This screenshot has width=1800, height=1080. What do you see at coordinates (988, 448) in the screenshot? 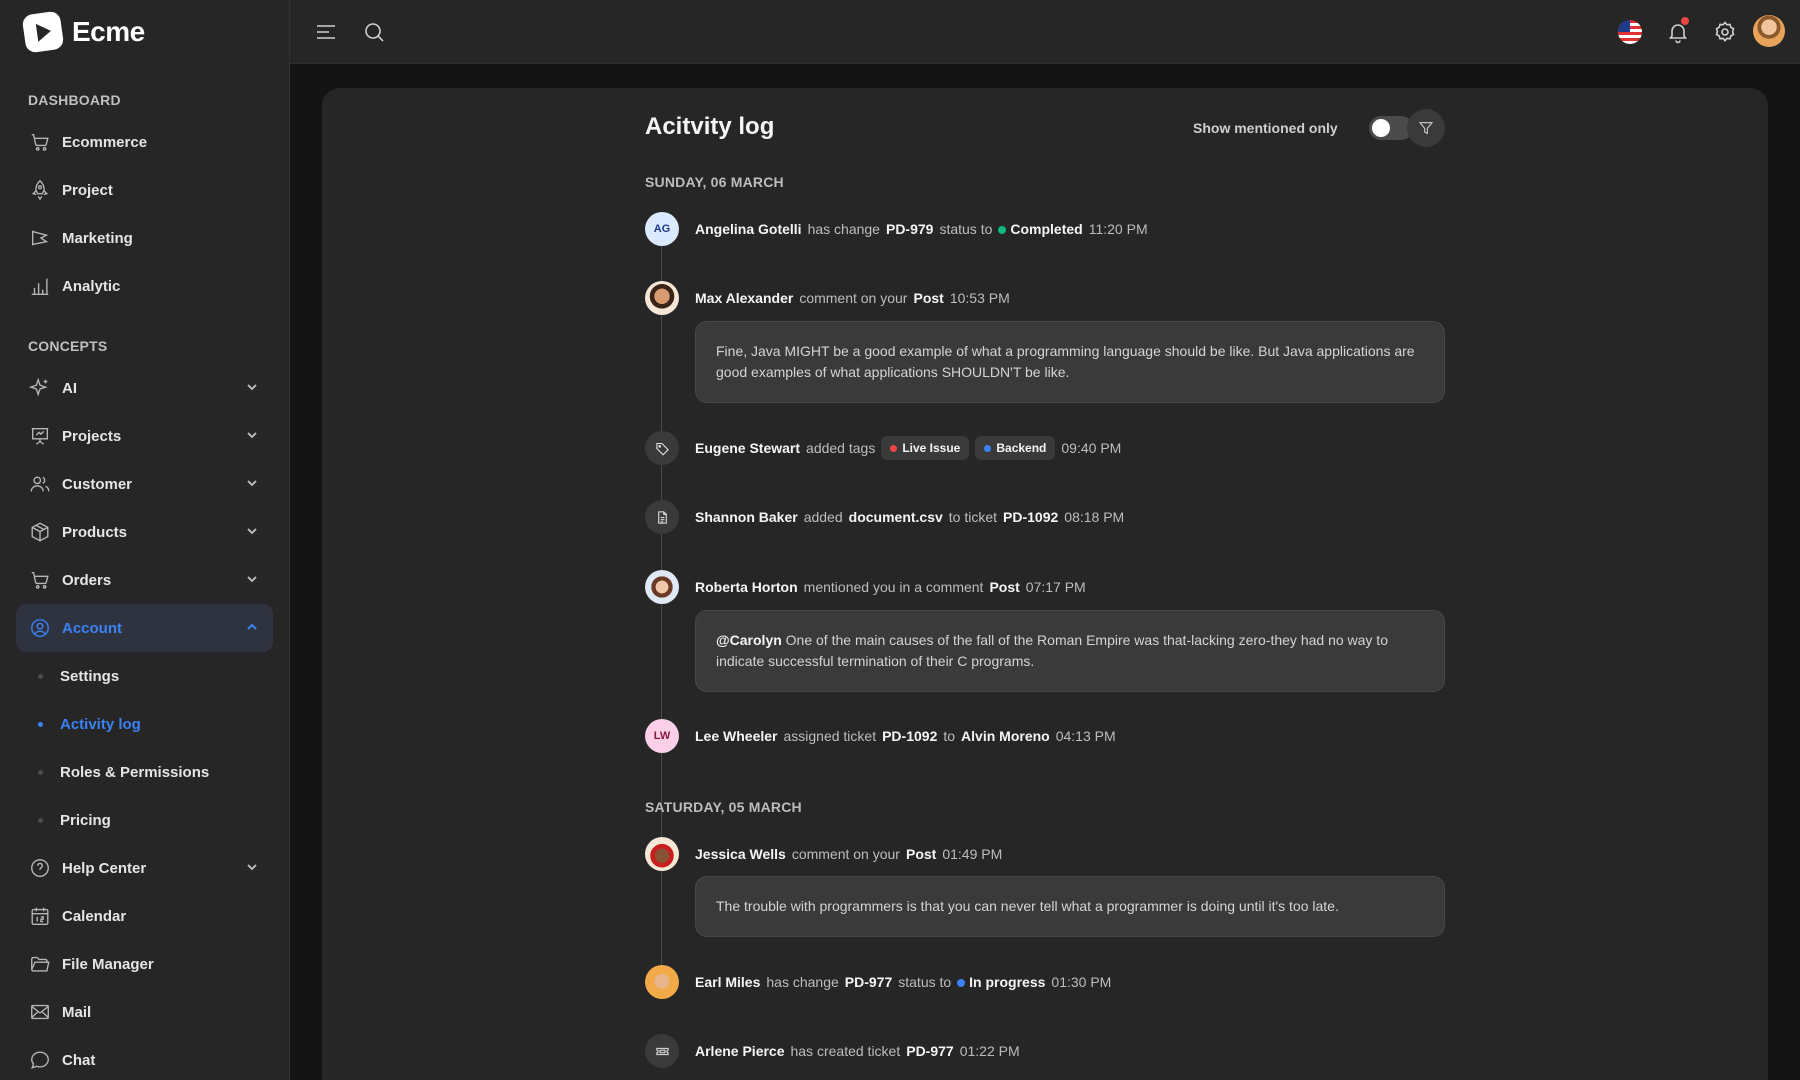
I see `tag-dot` at bounding box center [988, 448].